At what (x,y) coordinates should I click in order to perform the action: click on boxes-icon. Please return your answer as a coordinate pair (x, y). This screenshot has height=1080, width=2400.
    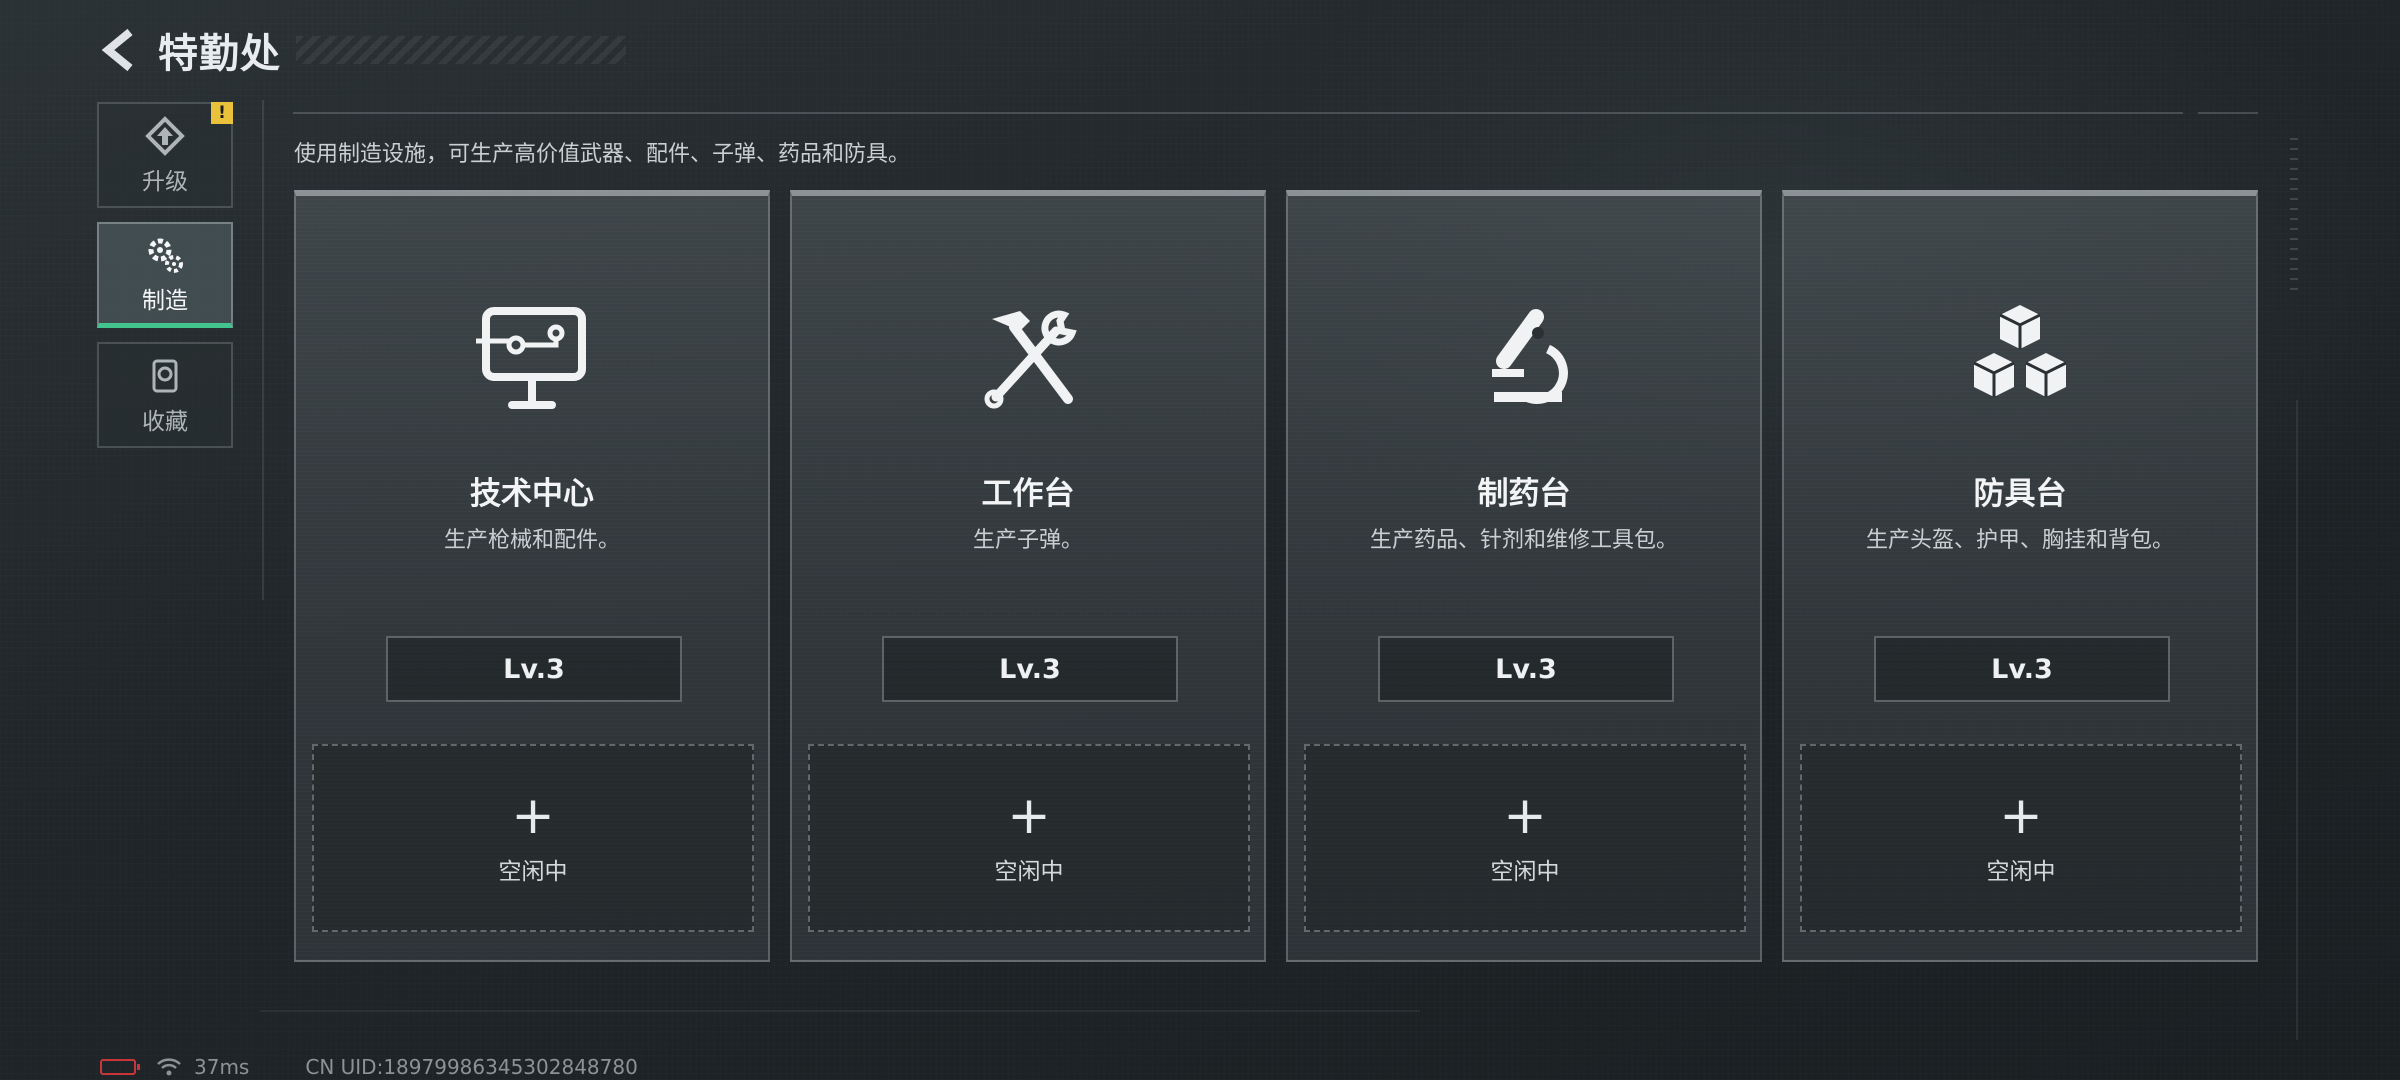
    Looking at the image, I should click on (2020, 356).